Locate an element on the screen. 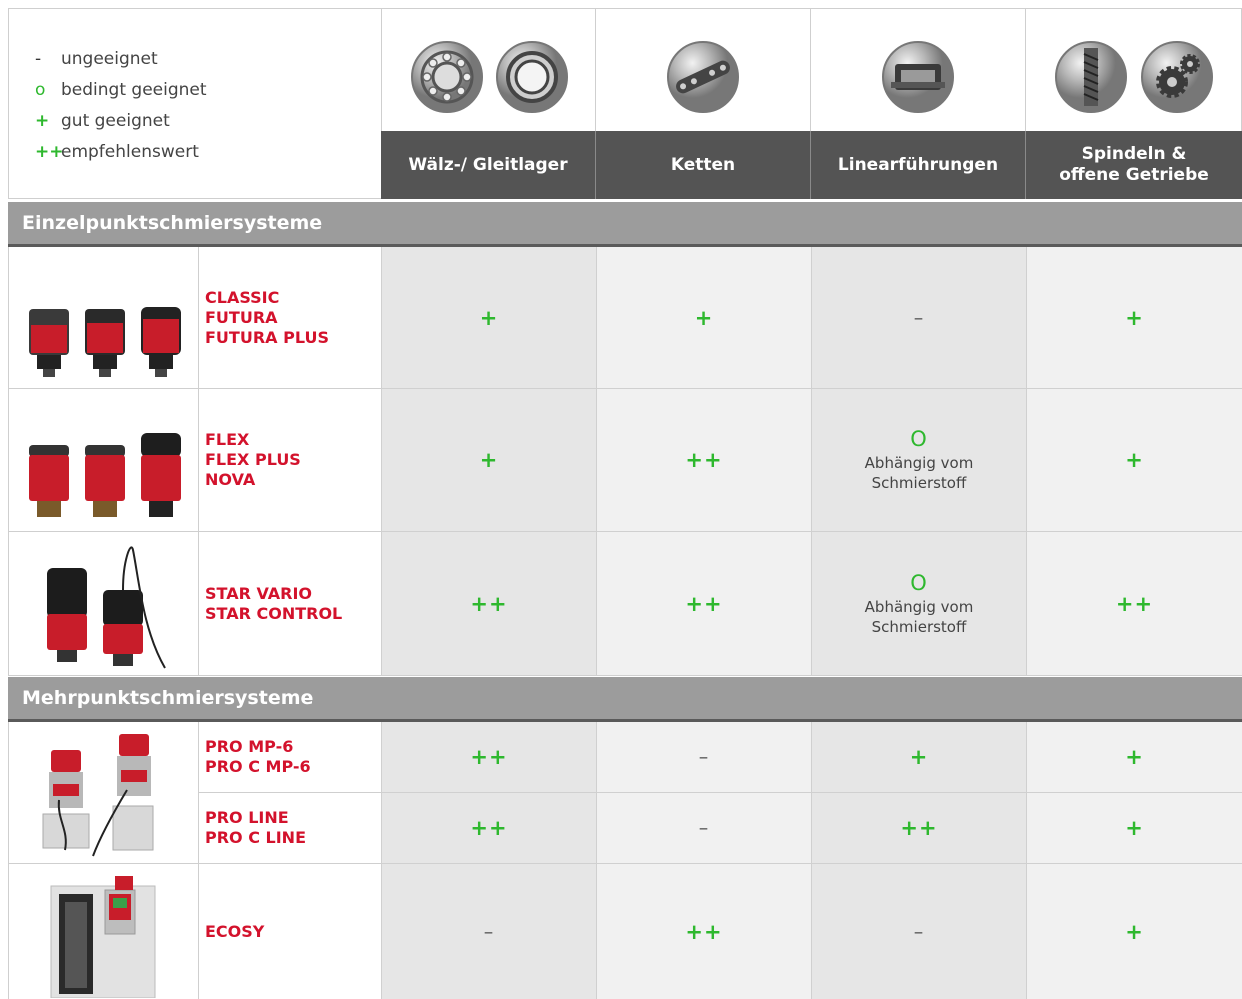  legend-item-gut: + gut geeignet is located at coordinates (102, 121).